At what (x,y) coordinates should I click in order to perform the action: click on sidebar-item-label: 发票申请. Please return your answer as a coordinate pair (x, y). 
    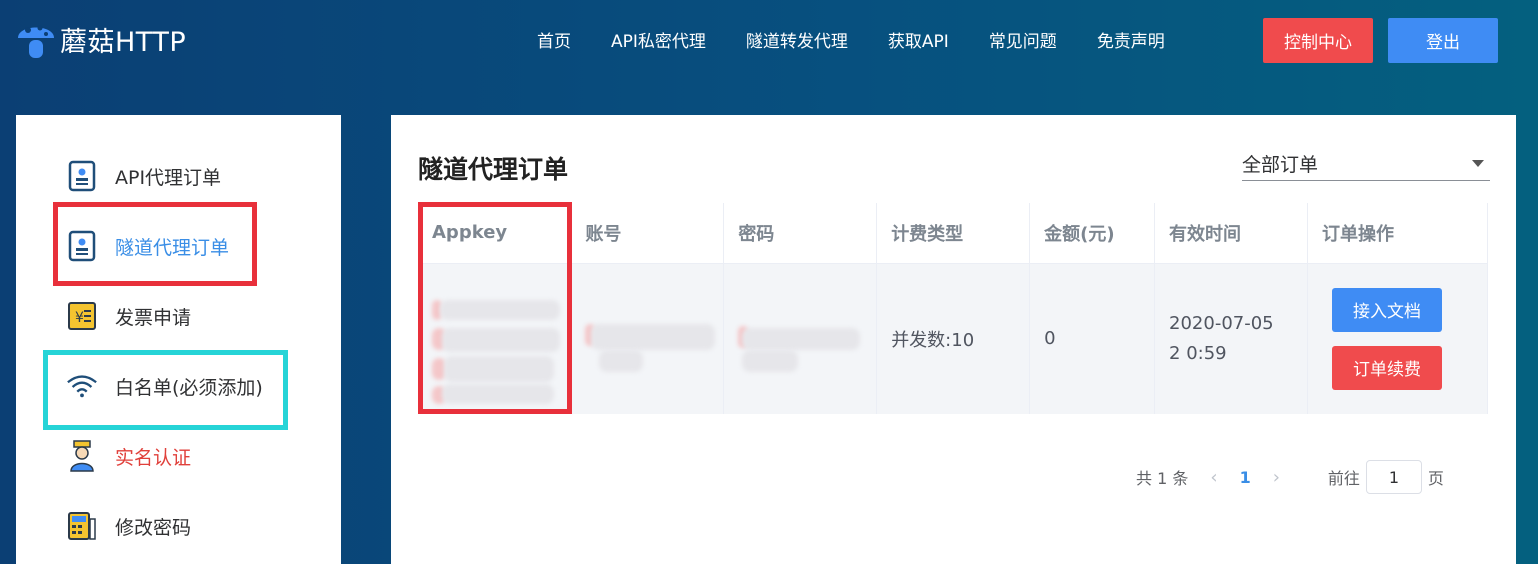
    Looking at the image, I should click on (153, 317).